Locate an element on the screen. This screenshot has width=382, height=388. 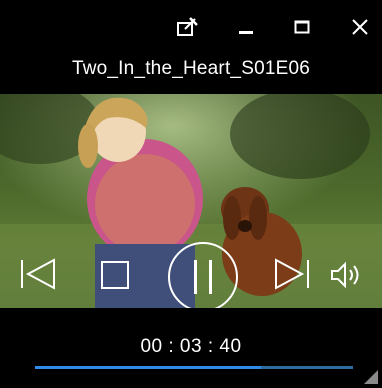
progress-bar is located at coordinates (194, 367).